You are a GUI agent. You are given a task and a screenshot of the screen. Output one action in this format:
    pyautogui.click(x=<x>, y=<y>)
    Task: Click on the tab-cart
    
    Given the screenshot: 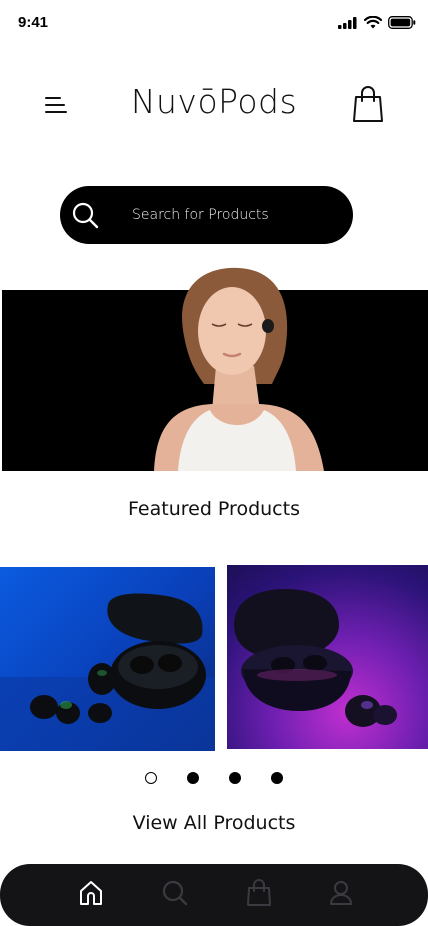 What is the action you would take?
    pyautogui.click(x=259, y=893)
    